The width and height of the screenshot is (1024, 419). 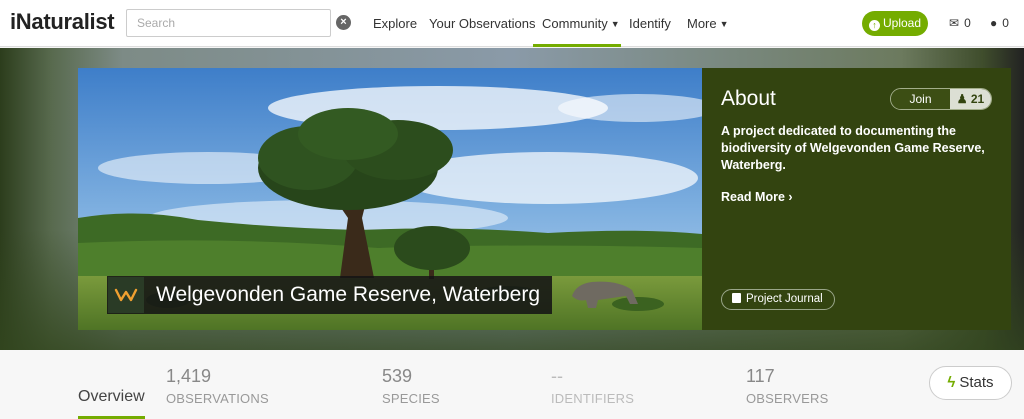 I want to click on read-more-link: Read More ›, so click(x=757, y=197).